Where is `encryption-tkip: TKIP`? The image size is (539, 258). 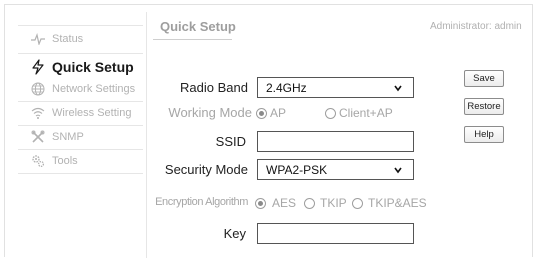
encryption-tkip: TKIP is located at coordinates (325, 203).